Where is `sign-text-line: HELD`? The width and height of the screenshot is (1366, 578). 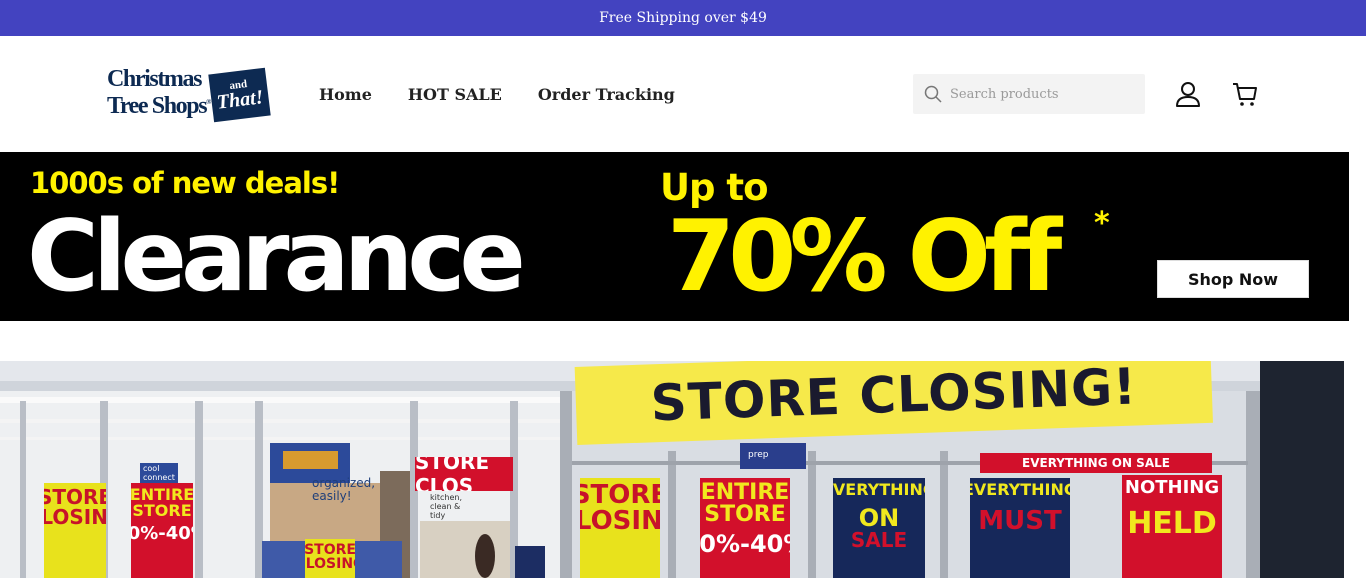
sign-text-line: HELD is located at coordinates (1172, 523).